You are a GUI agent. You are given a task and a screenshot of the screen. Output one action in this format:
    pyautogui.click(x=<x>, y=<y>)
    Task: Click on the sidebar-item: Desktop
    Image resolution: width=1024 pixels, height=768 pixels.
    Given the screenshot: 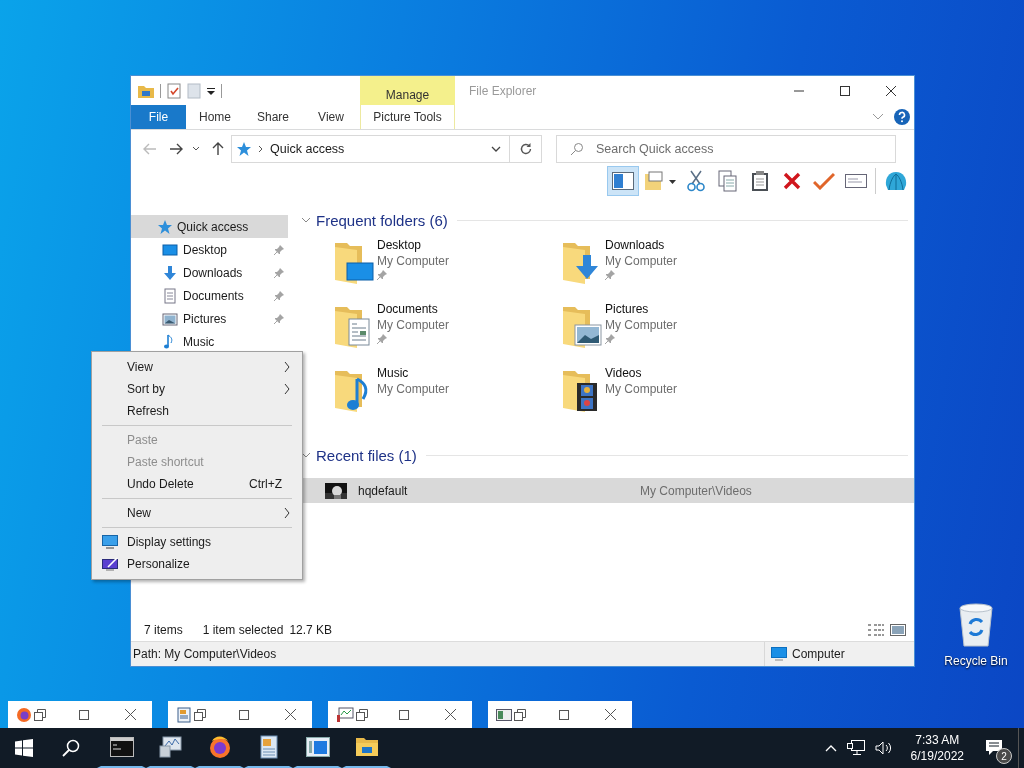 What is the action you would take?
    pyautogui.click(x=209, y=249)
    